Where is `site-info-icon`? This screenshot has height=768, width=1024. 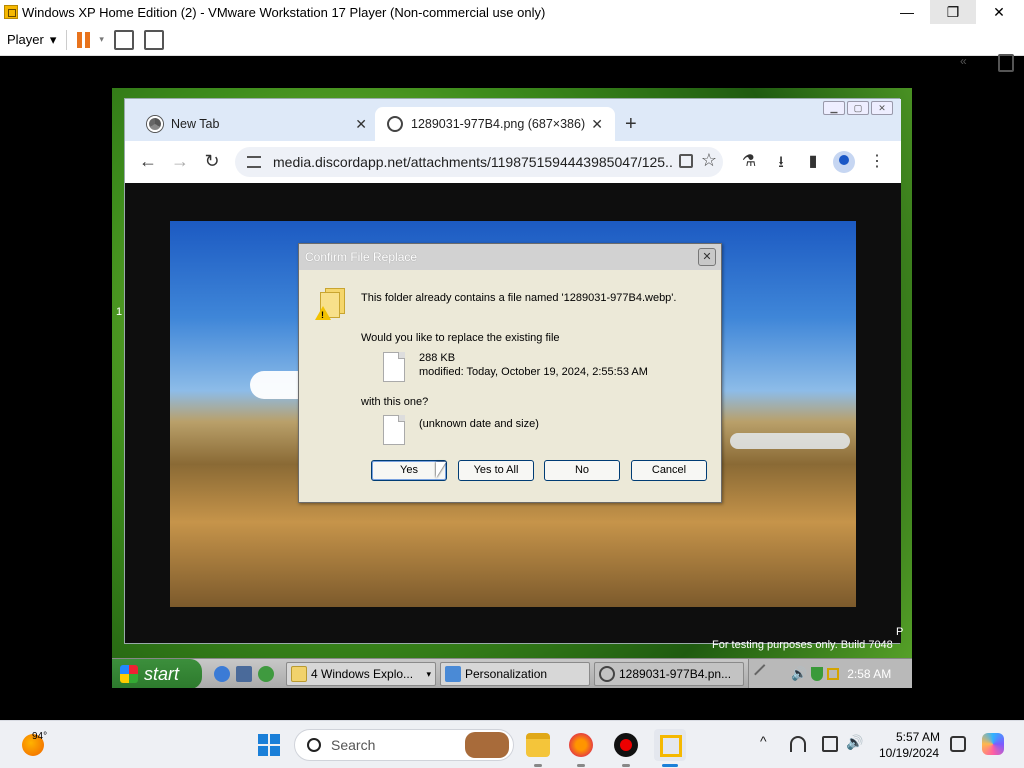
site-info-icon is located at coordinates (254, 162).